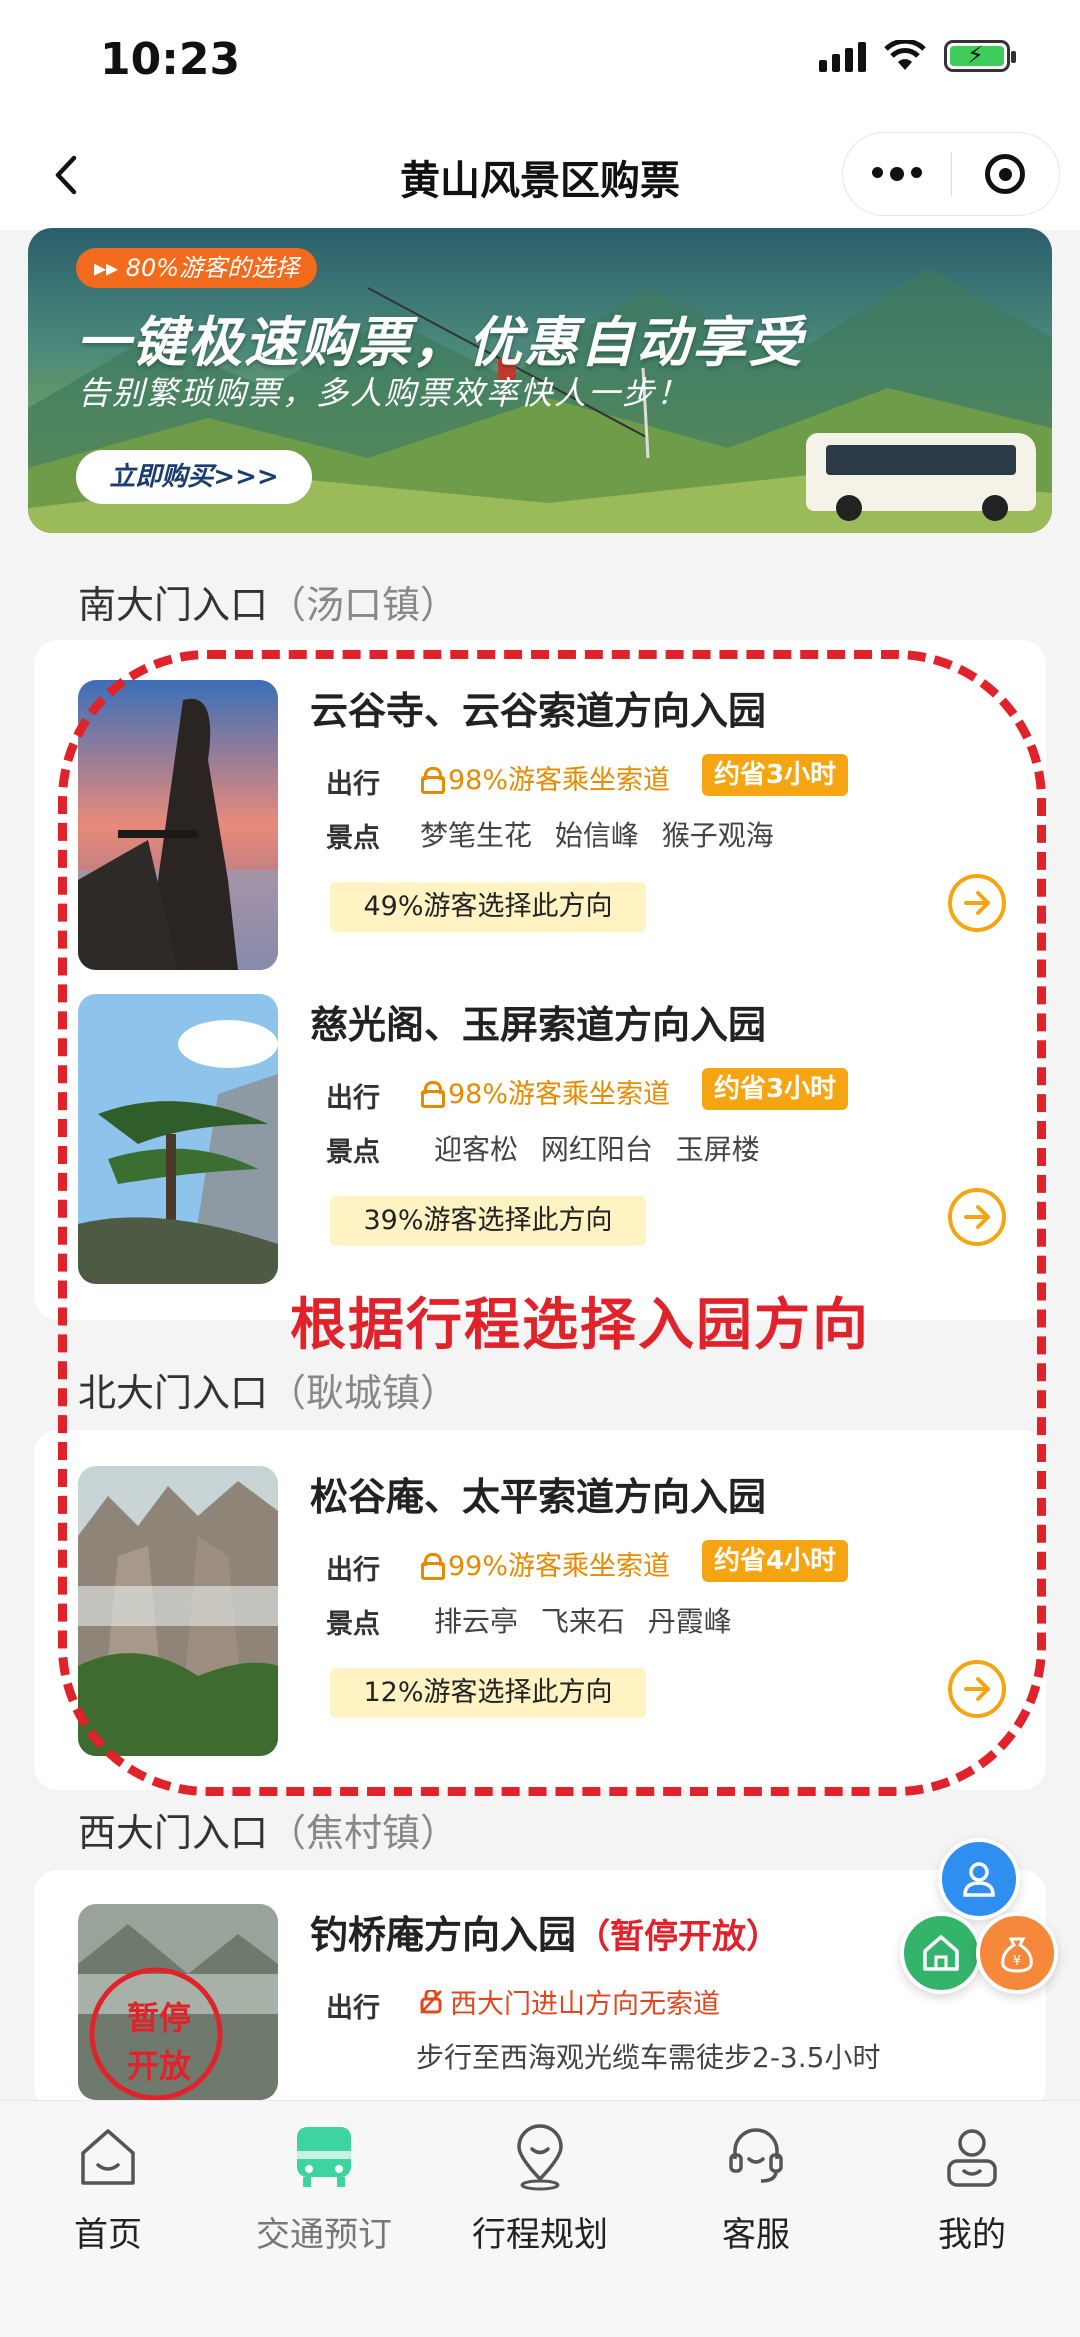 The width and height of the screenshot is (1080, 2337). What do you see at coordinates (538, 1497) in the screenshot?
I see `route-title: 松谷庵、太平索道方向入园` at bounding box center [538, 1497].